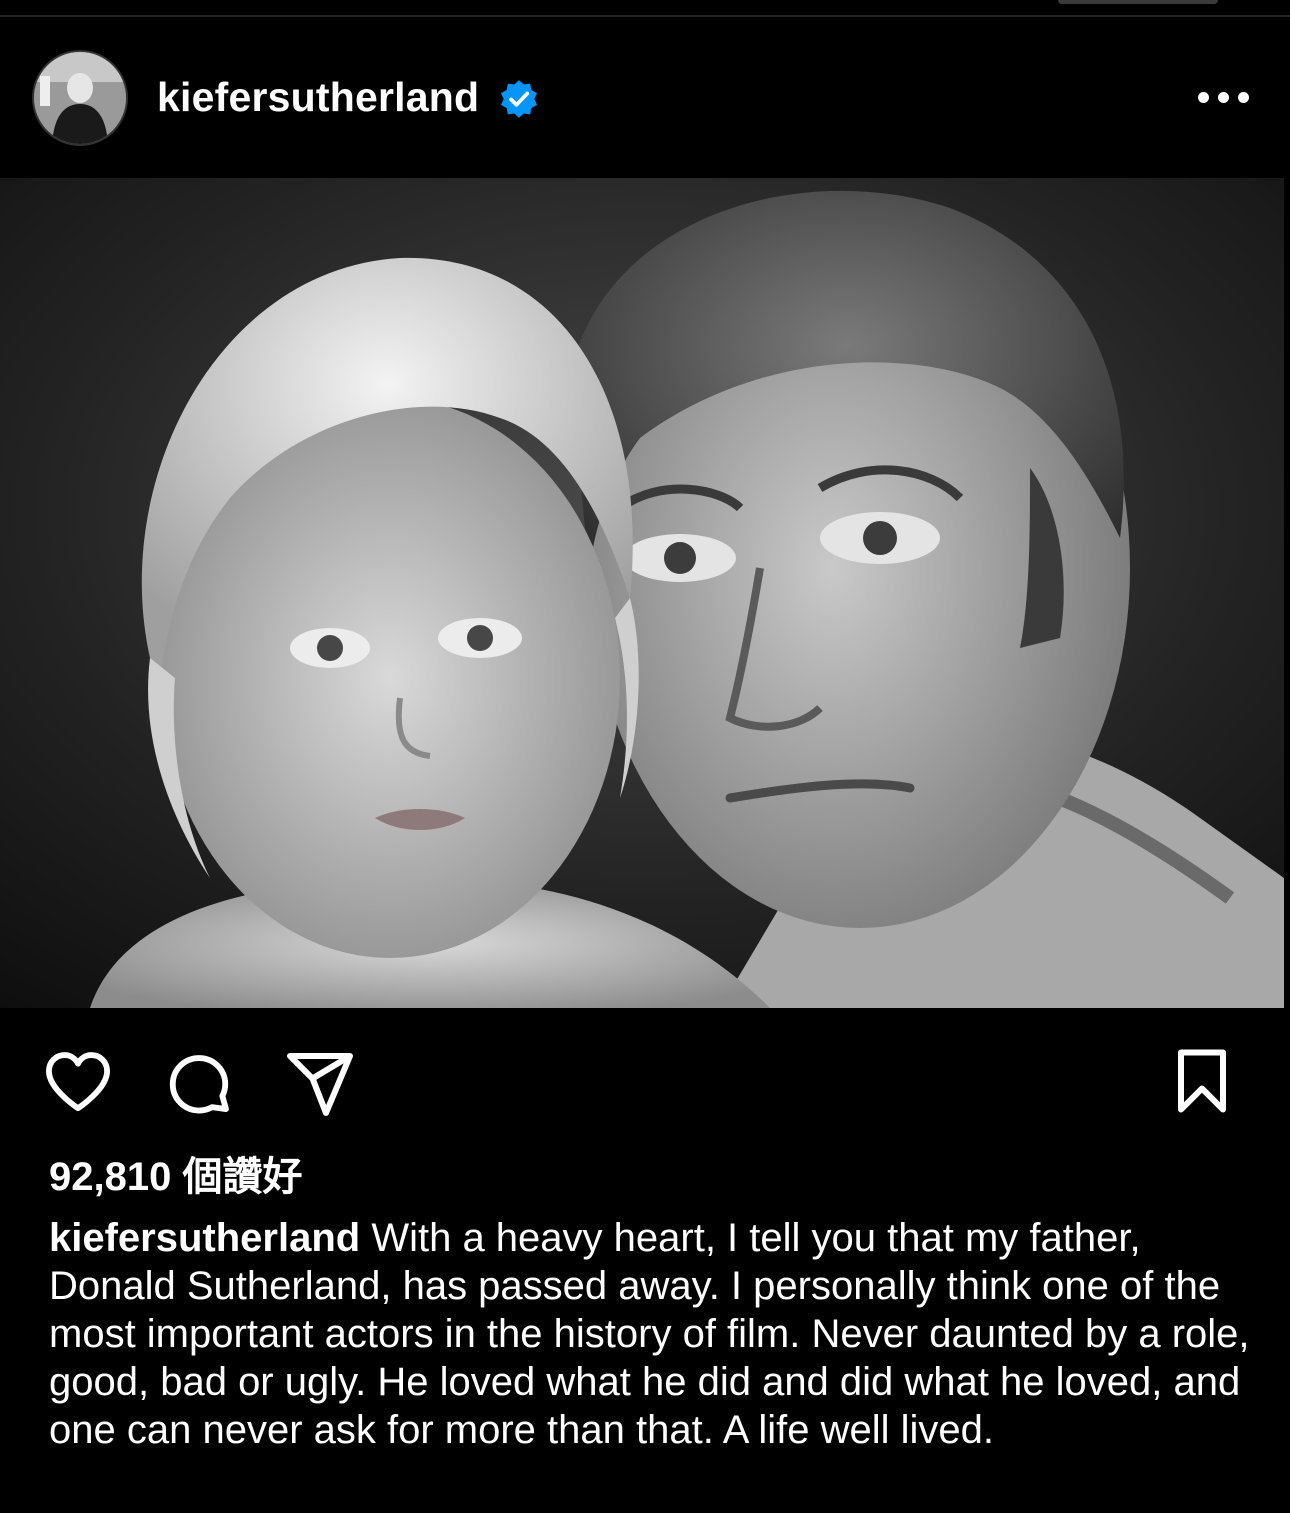  I want to click on bookmark-icon, so click(1202, 1081).